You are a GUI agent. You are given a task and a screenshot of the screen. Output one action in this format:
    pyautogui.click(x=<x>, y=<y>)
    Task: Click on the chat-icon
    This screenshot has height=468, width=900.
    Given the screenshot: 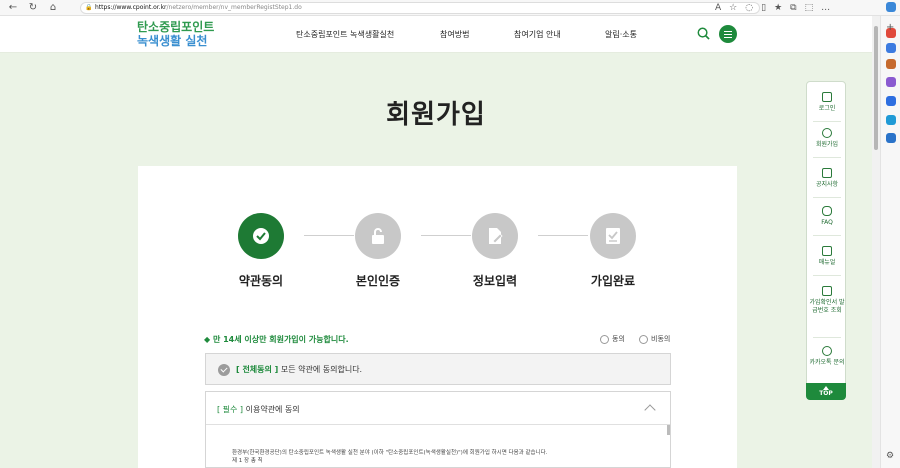 What is the action you would take?
    pyautogui.click(x=827, y=211)
    